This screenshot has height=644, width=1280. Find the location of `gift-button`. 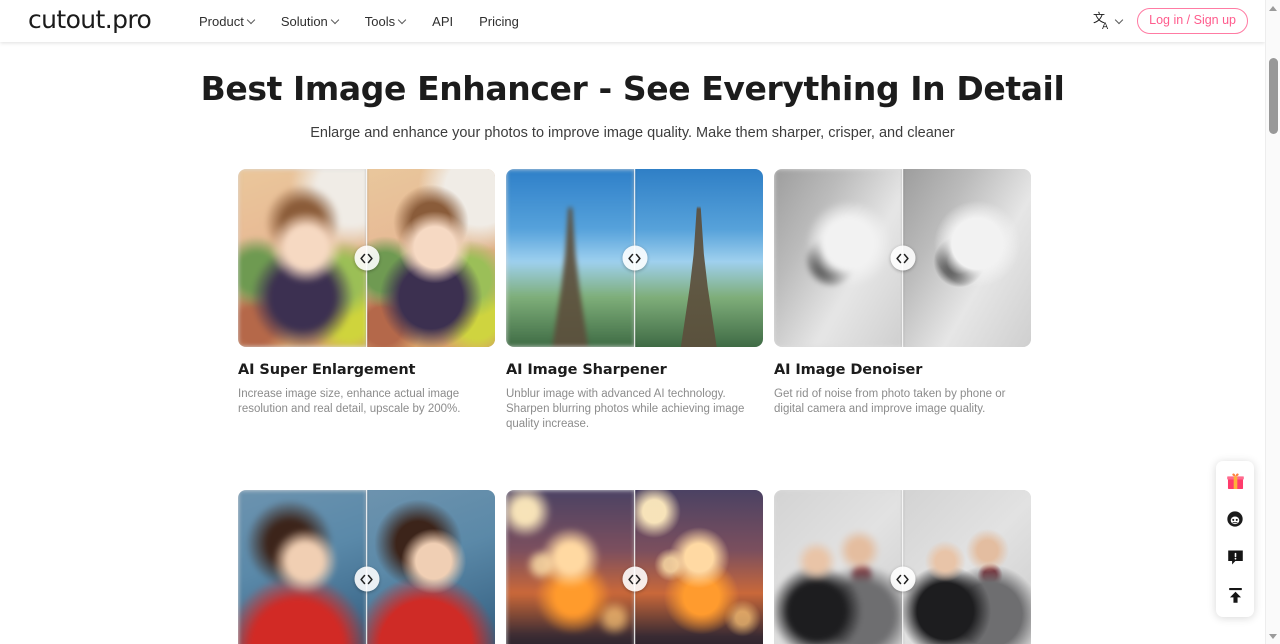

gift-button is located at coordinates (1235, 481).